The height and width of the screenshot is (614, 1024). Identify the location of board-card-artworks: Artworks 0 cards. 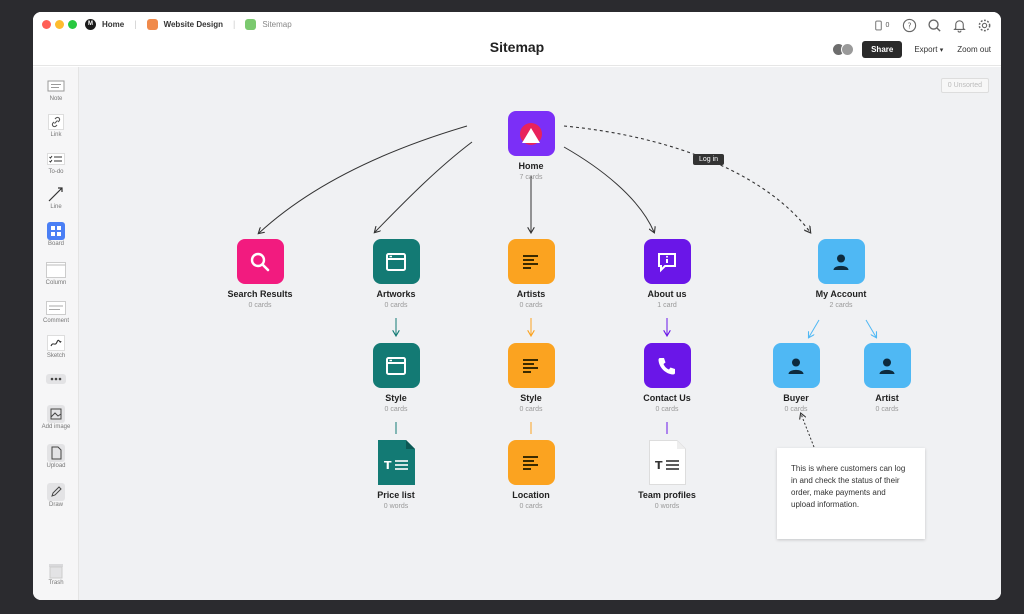
(396, 274).